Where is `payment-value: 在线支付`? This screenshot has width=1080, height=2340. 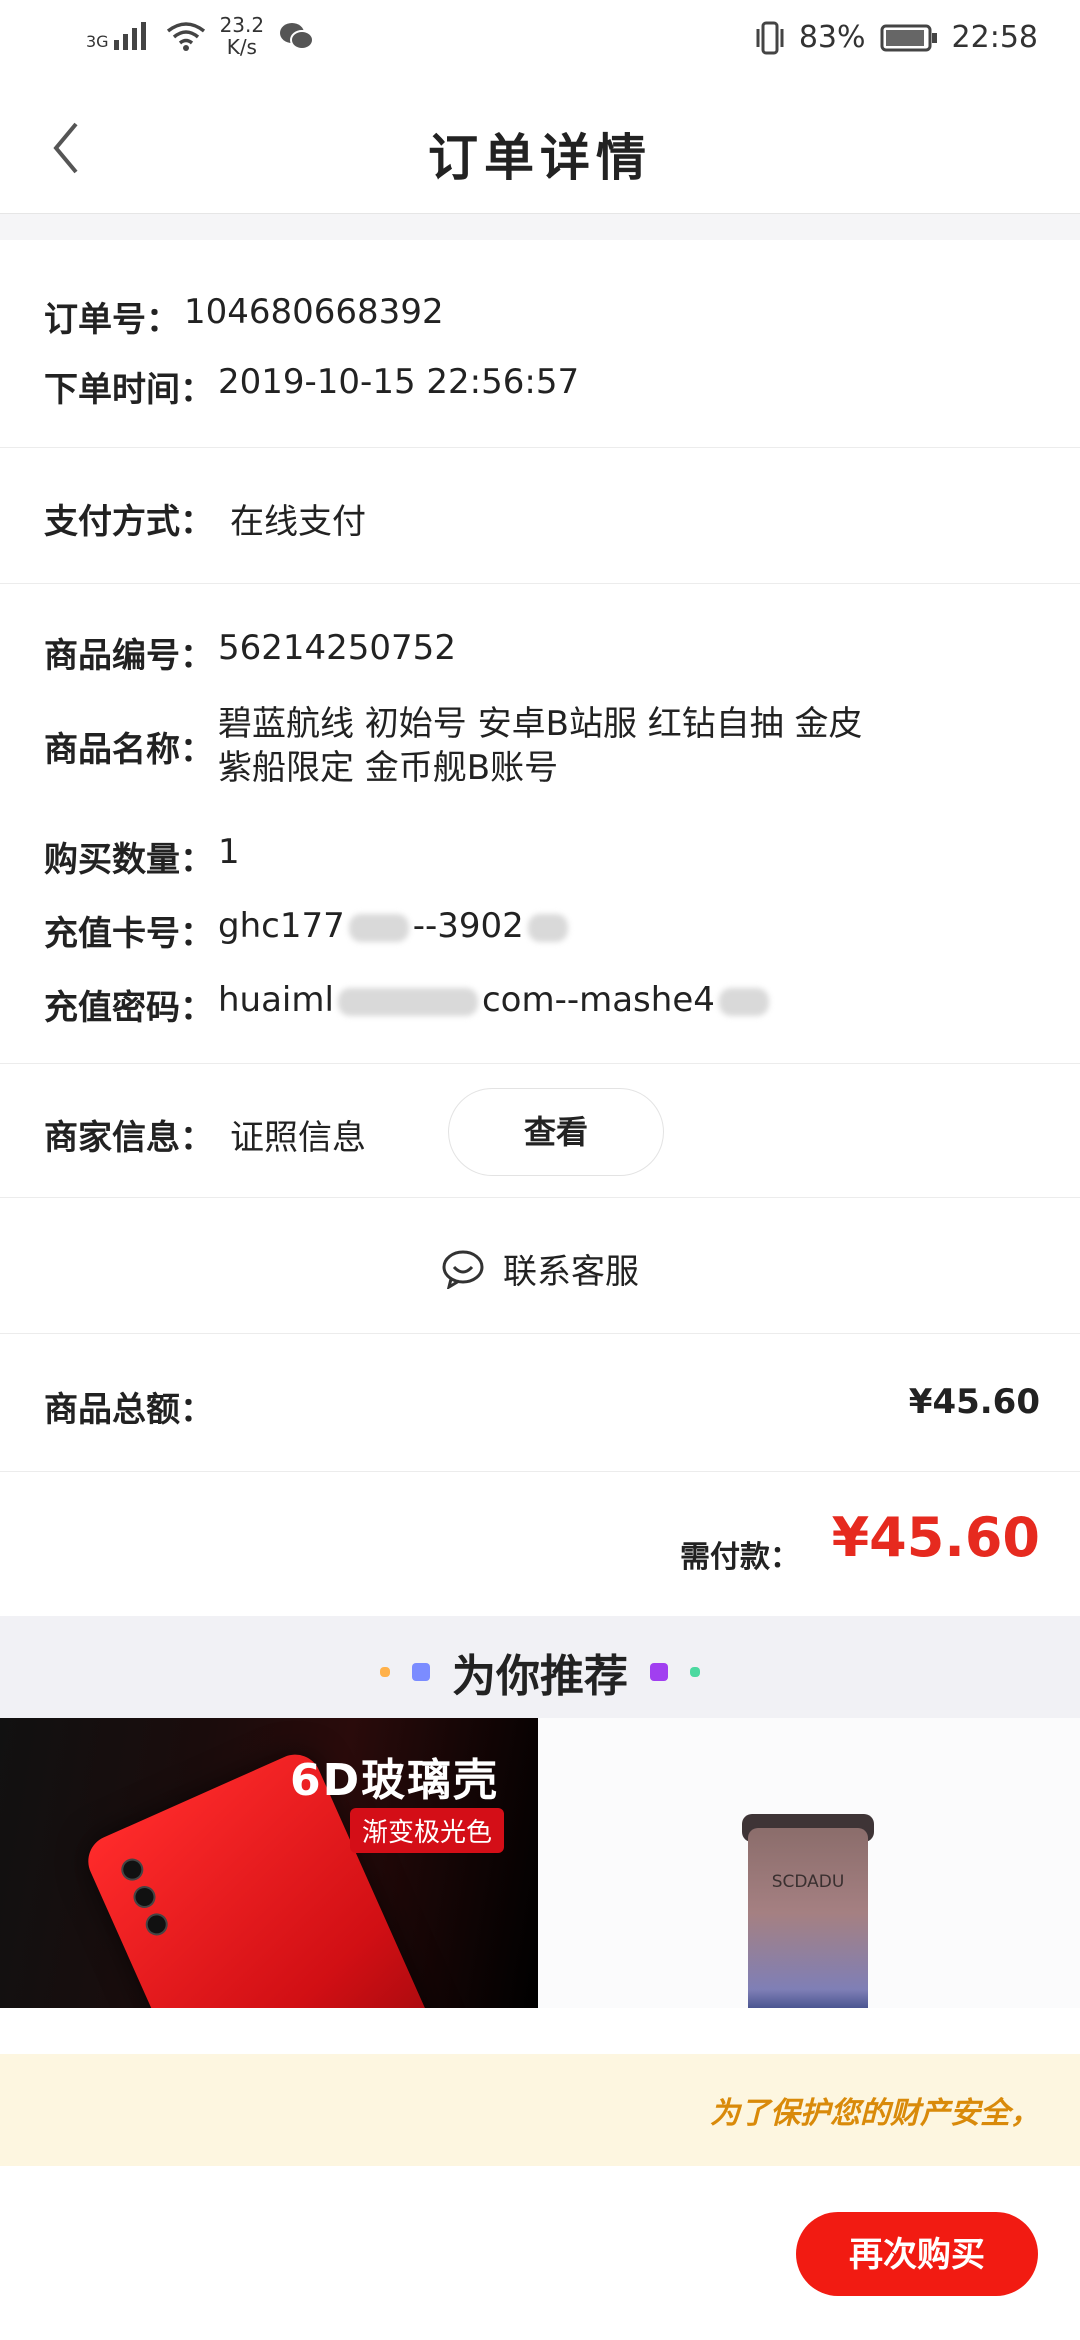
payment-value: 在线支付 is located at coordinates (298, 522).